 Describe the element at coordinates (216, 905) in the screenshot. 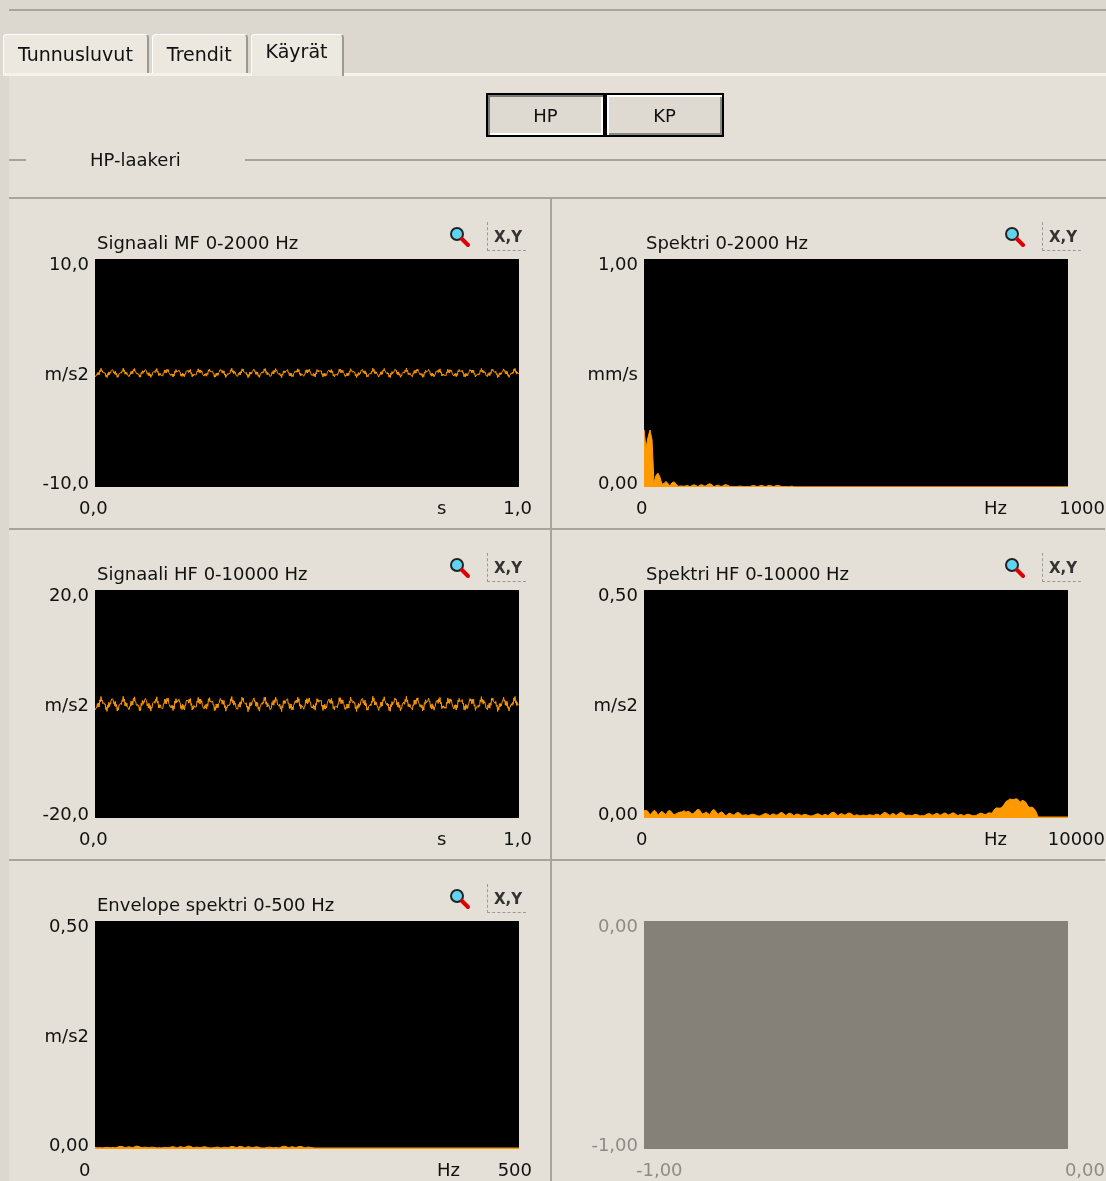

I see `chart-title: Envelope spektri 0-500 Hz` at that location.